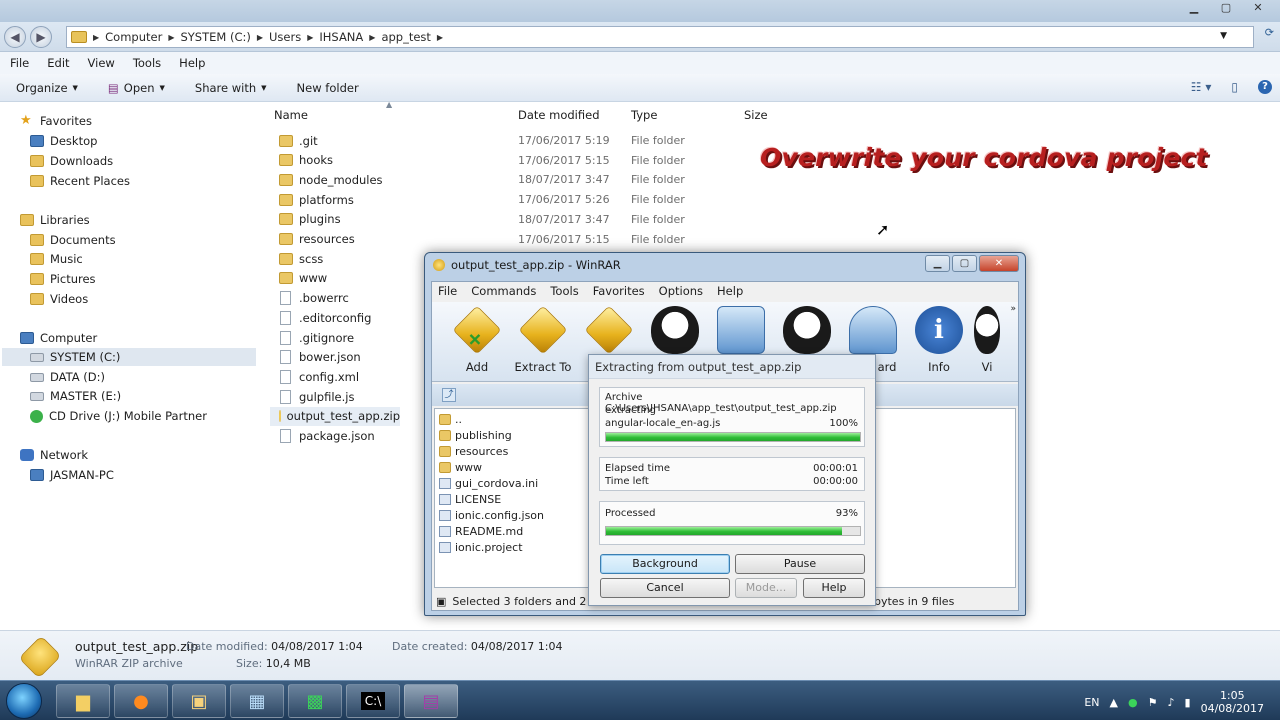 The height and width of the screenshot is (720, 1280). Describe the element at coordinates (470, 499) in the screenshot. I see `list-item: LICENSE` at that location.